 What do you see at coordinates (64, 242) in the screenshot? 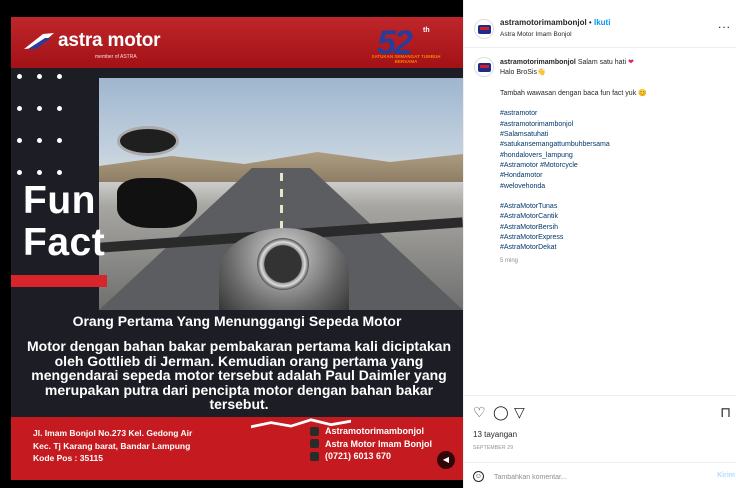
I see `fun-fact-line2: Fact` at bounding box center [64, 242].